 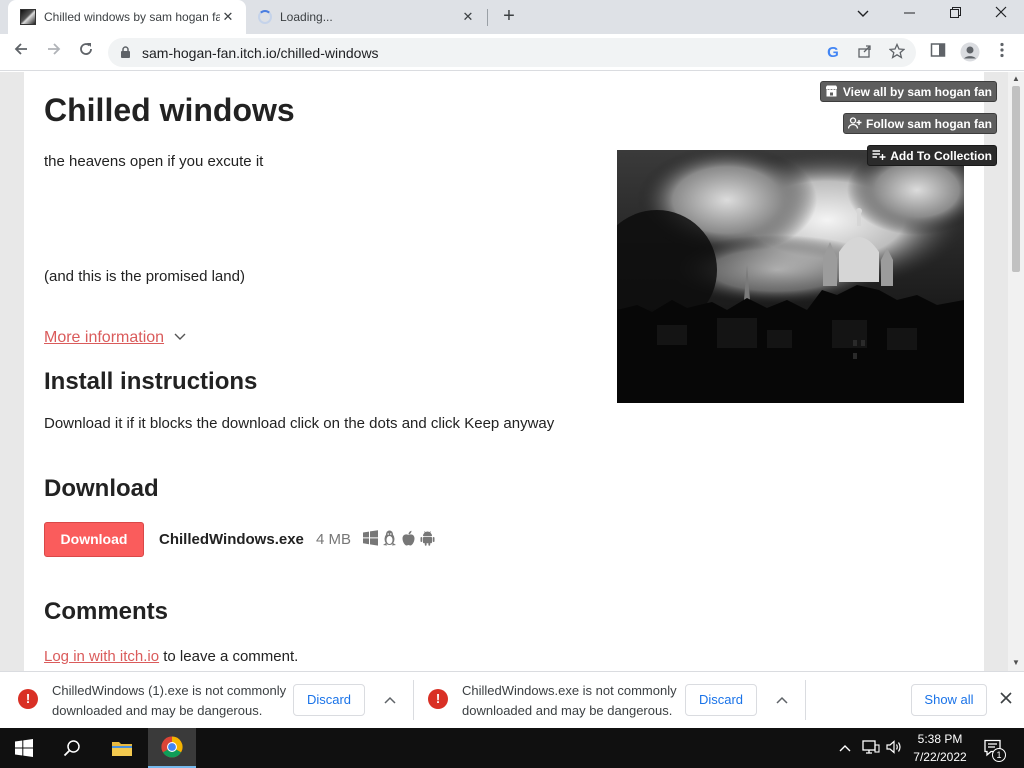 I want to click on network-icon, so click(x=871, y=748).